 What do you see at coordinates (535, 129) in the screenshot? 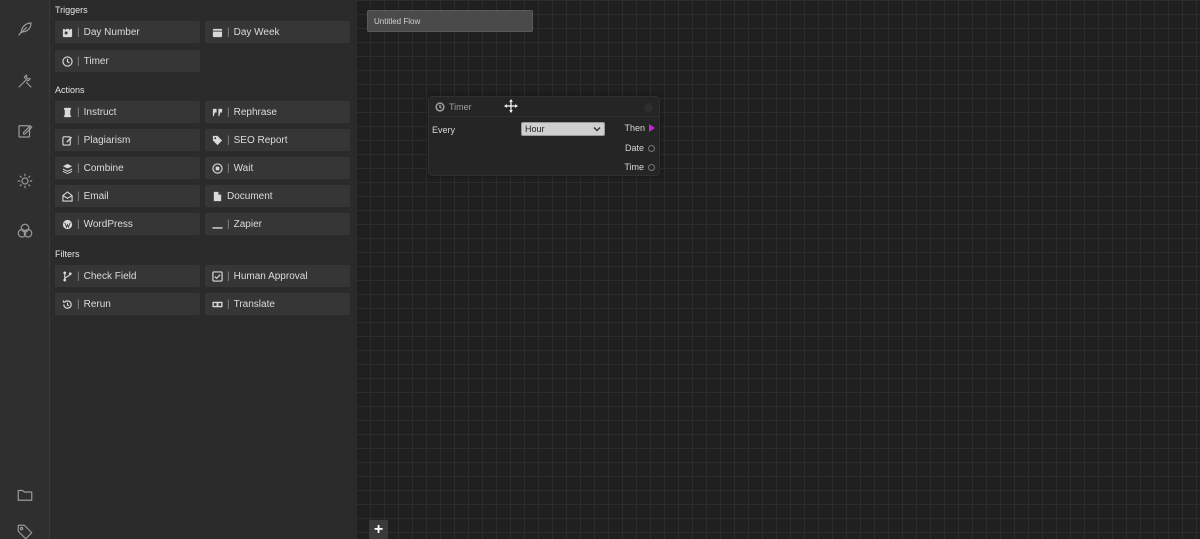
I see `interval-select-value: Hour` at bounding box center [535, 129].